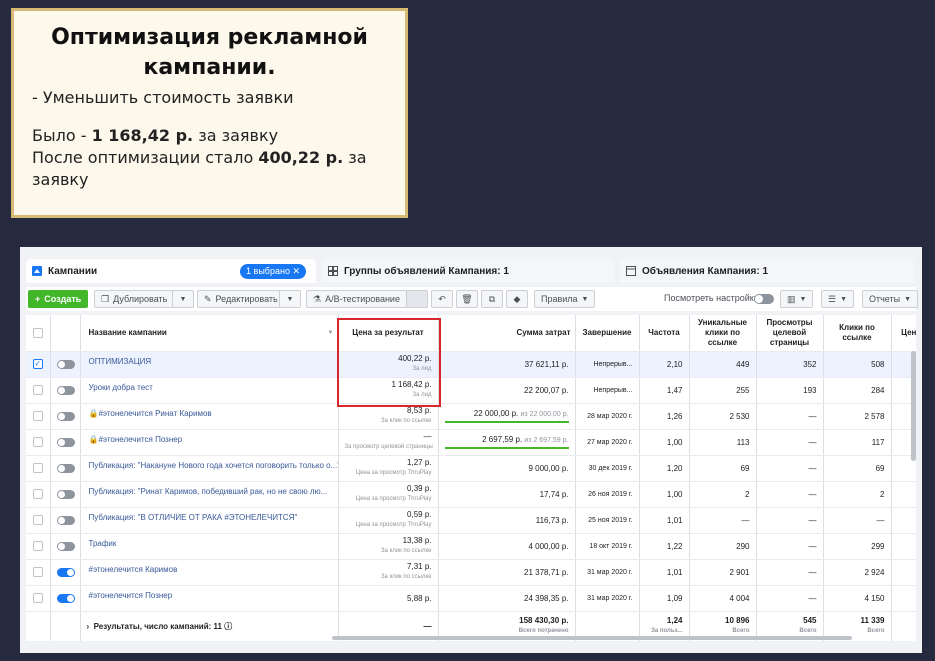 The width and height of the screenshot is (935, 661). I want to click on tab-adsets: Группы объявлений Кампания: 1, so click(468, 271).